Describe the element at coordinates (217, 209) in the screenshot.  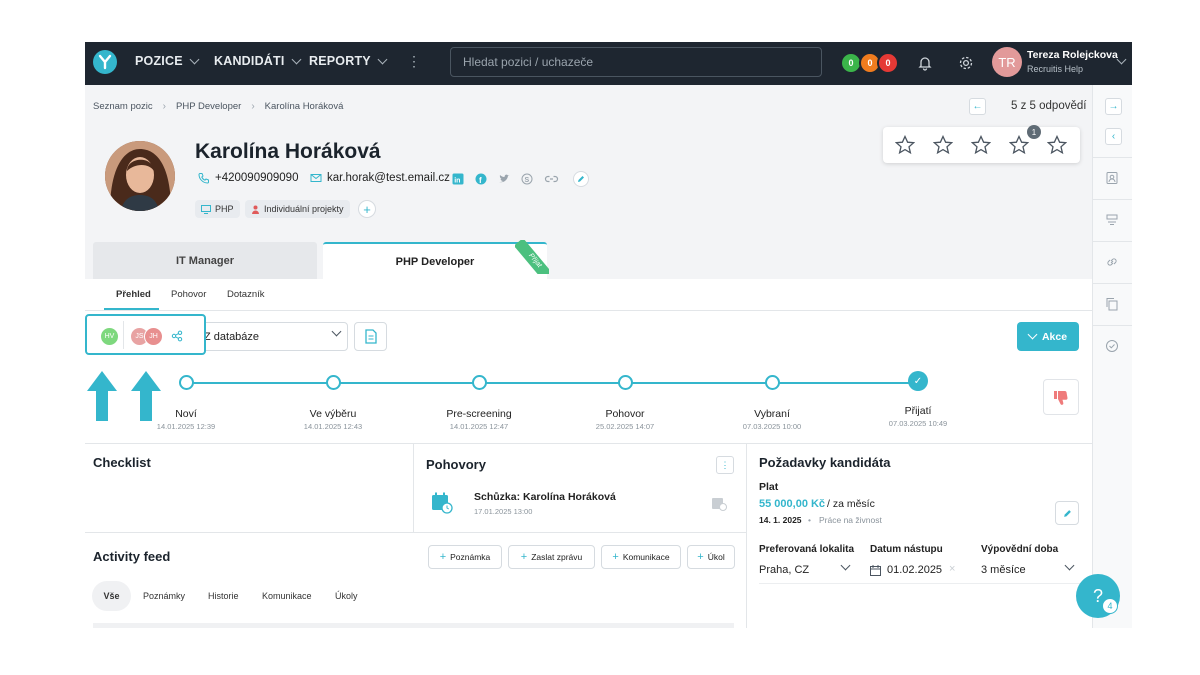
I see `tag-php: PHP` at that location.